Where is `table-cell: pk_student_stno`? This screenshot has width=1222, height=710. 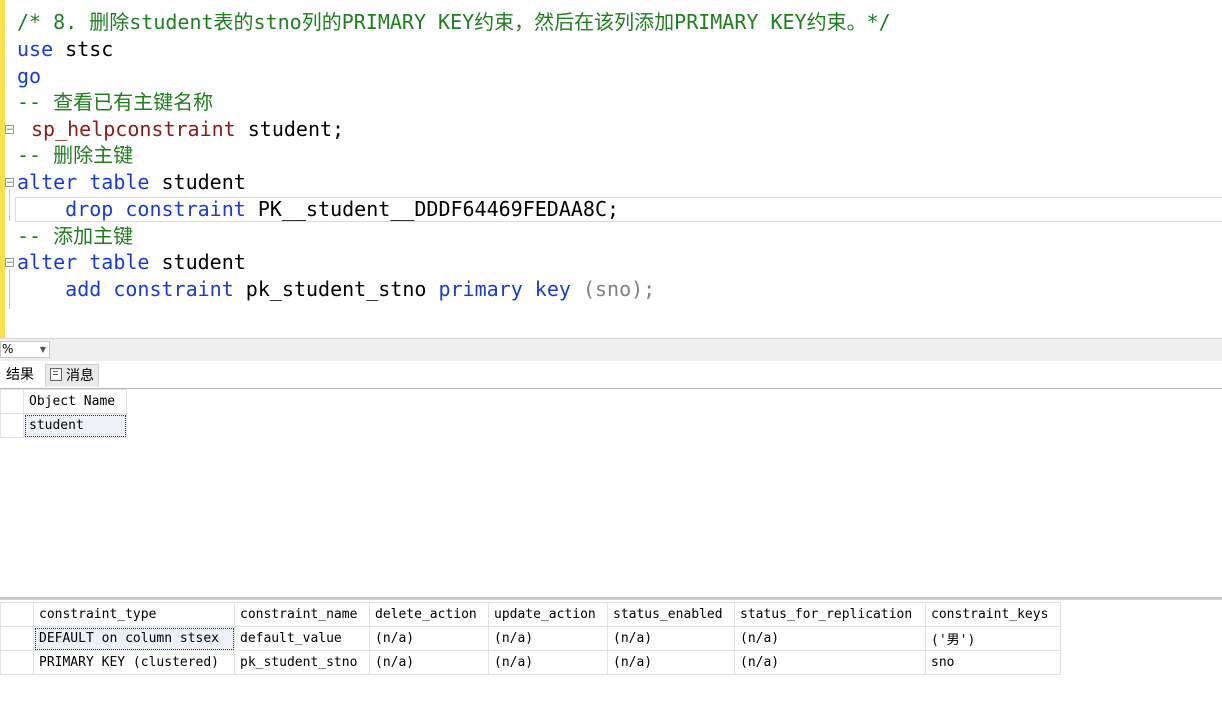
table-cell: pk_student_stno is located at coordinates (302, 662).